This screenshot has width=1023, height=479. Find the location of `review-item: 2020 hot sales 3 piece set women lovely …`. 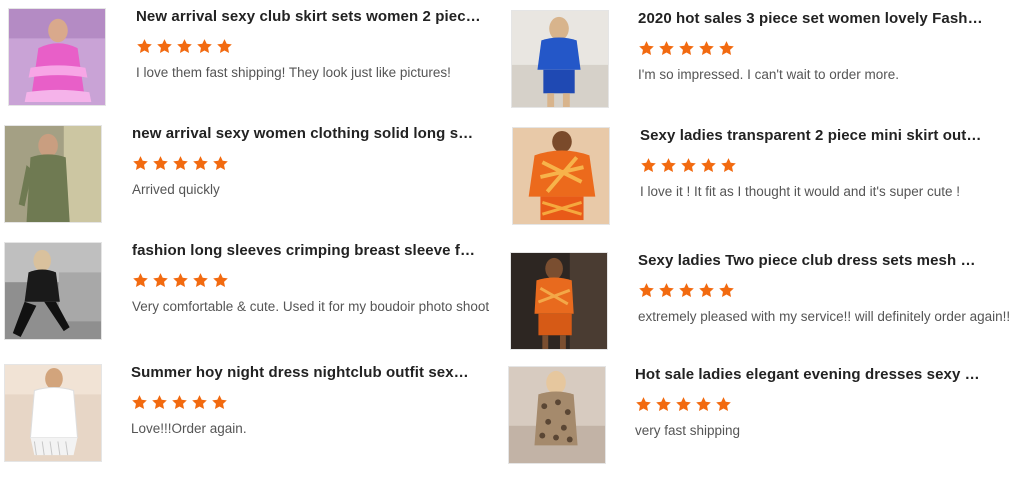

review-item: 2020 hot sales 3 piece set women lovely … is located at coordinates (766, 65).